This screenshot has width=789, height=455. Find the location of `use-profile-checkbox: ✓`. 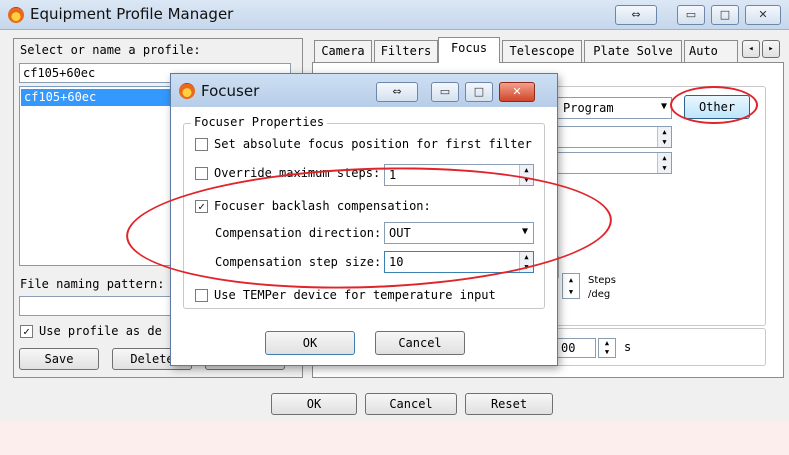

use-profile-checkbox: ✓ is located at coordinates (26, 331).